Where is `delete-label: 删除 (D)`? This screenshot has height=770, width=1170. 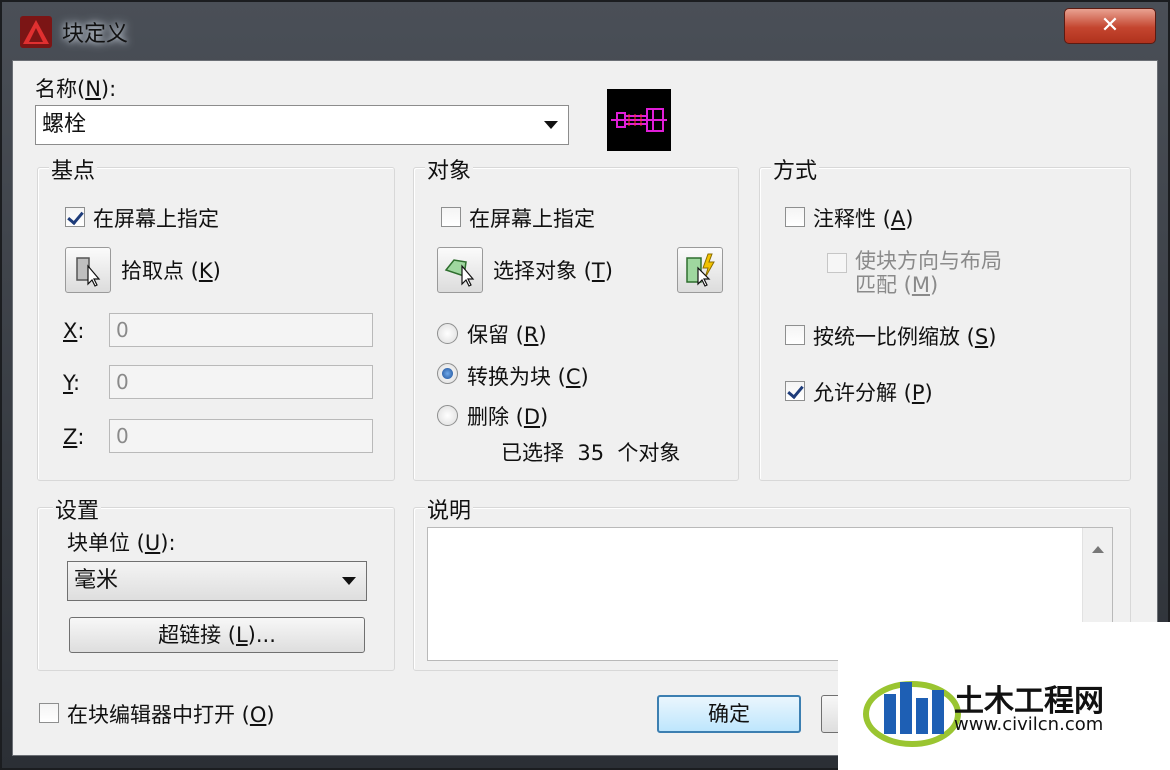
delete-label: 删除 (D) is located at coordinates (508, 417).